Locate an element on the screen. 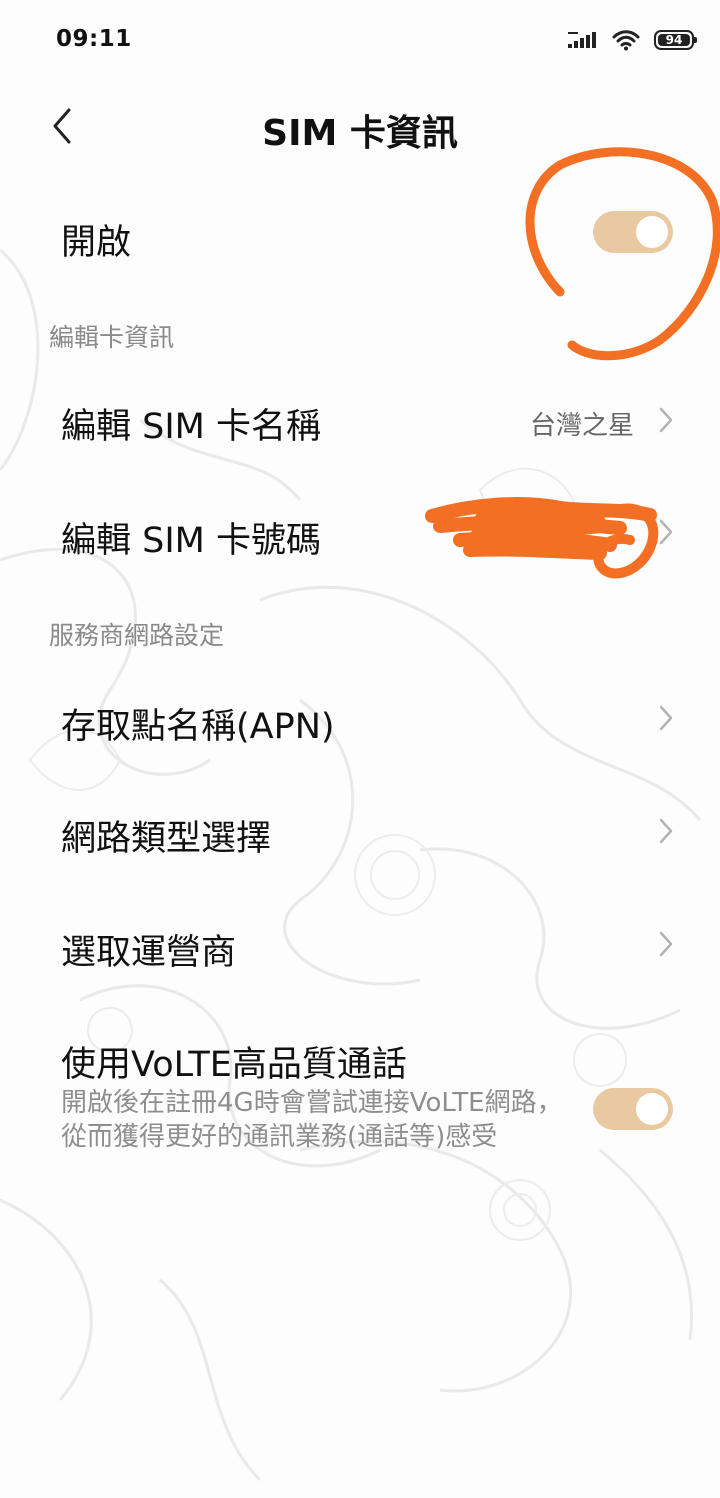 Image resolution: width=720 pixels, height=1498 pixels. battery-level: 94 is located at coordinates (674, 40).